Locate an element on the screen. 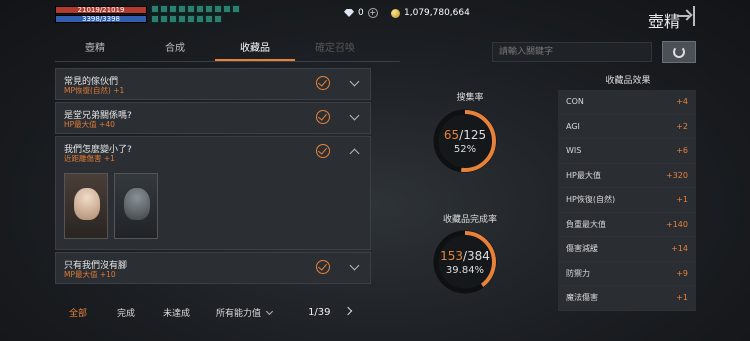 The image size is (750, 341). refresh-button is located at coordinates (679, 52).